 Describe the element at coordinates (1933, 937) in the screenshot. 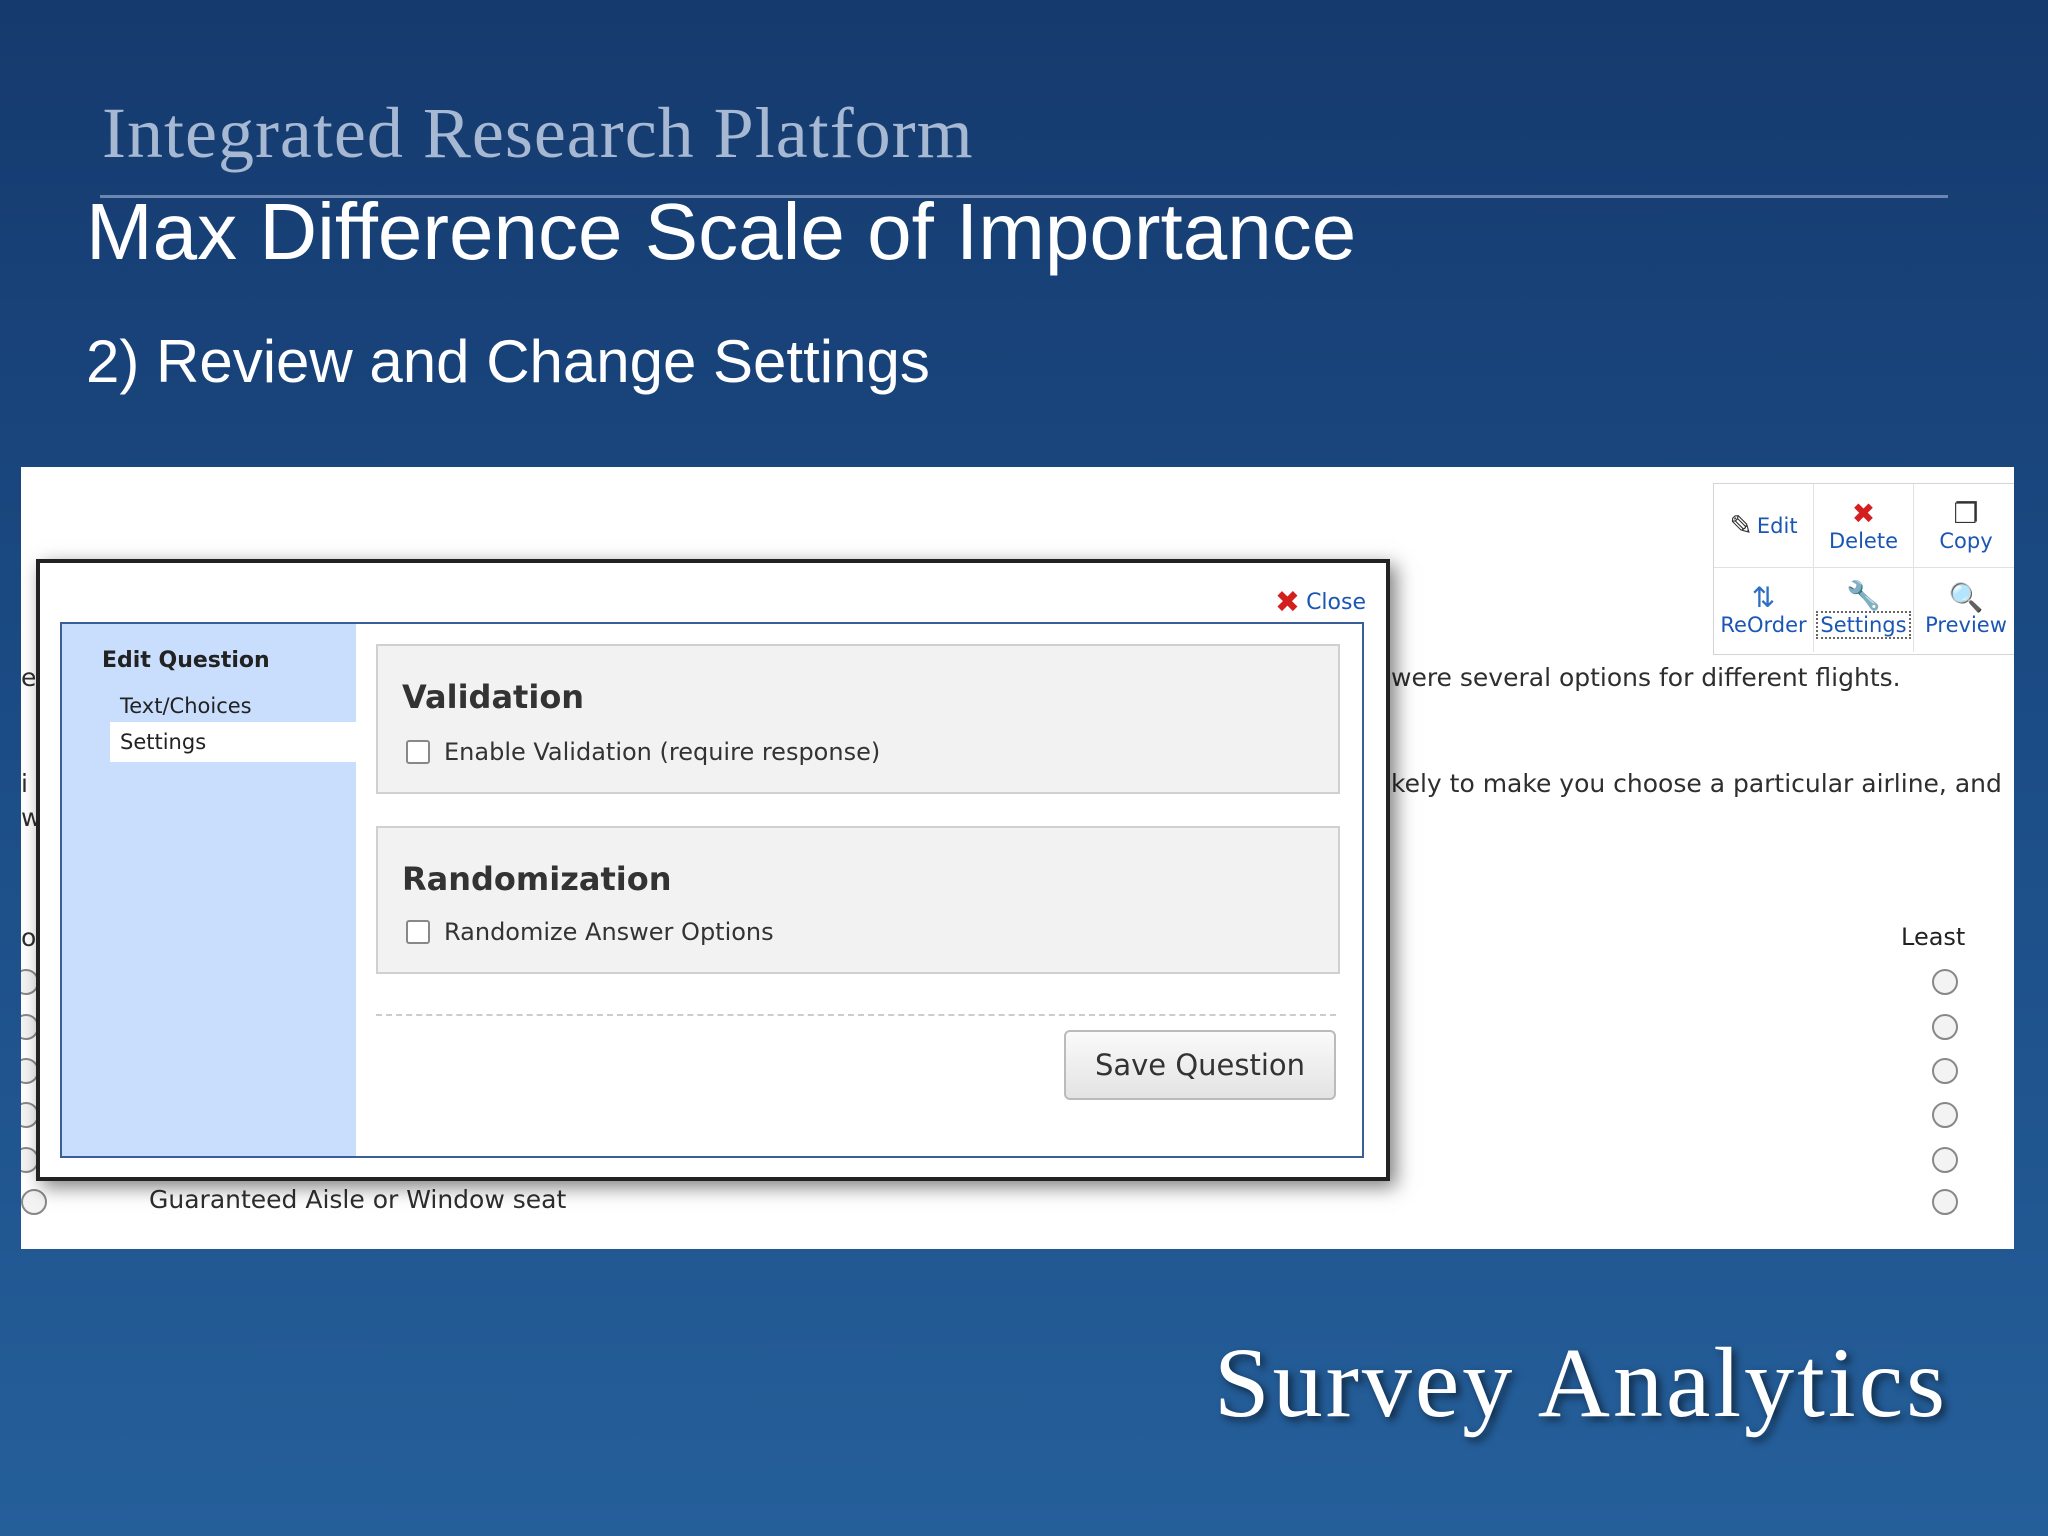

I see `column-header-least: Least` at that location.